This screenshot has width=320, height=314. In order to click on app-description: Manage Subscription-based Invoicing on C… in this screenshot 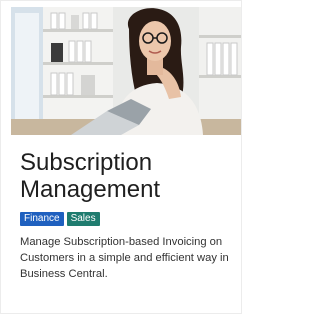, I will do `click(124, 258)`.